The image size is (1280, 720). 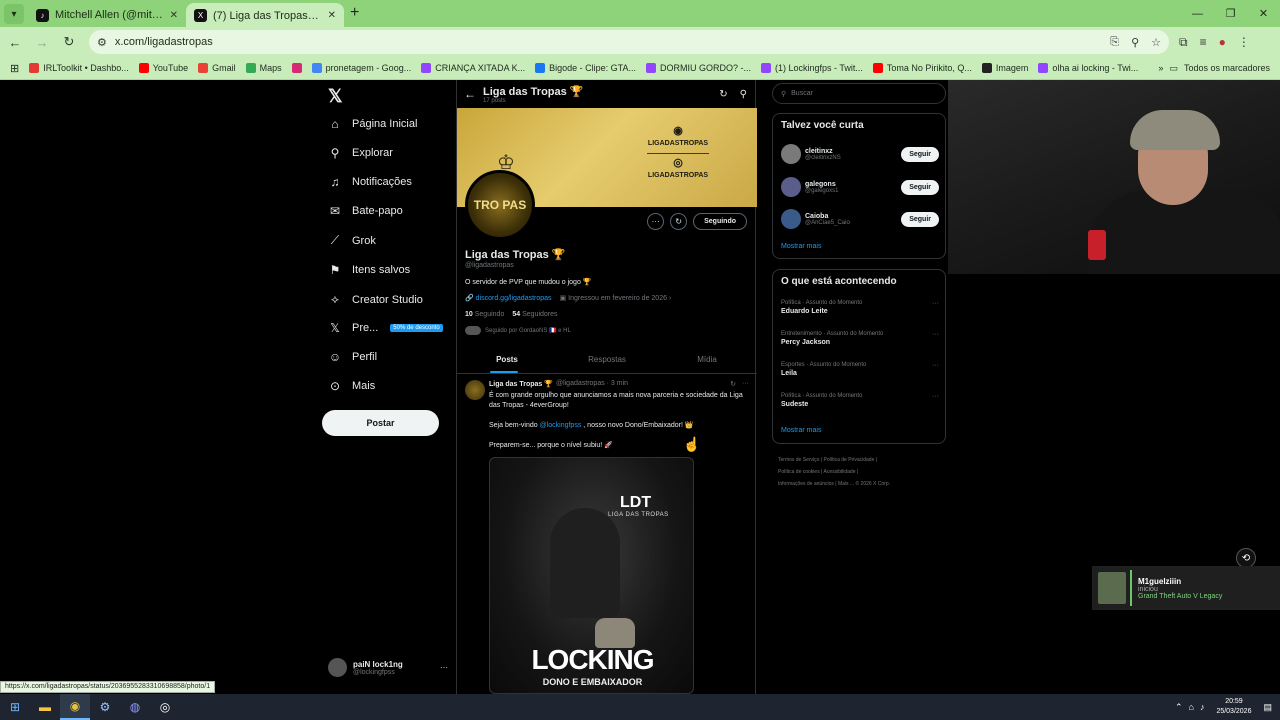 I want to click on reload-icon: ↻, so click(x=69, y=42).